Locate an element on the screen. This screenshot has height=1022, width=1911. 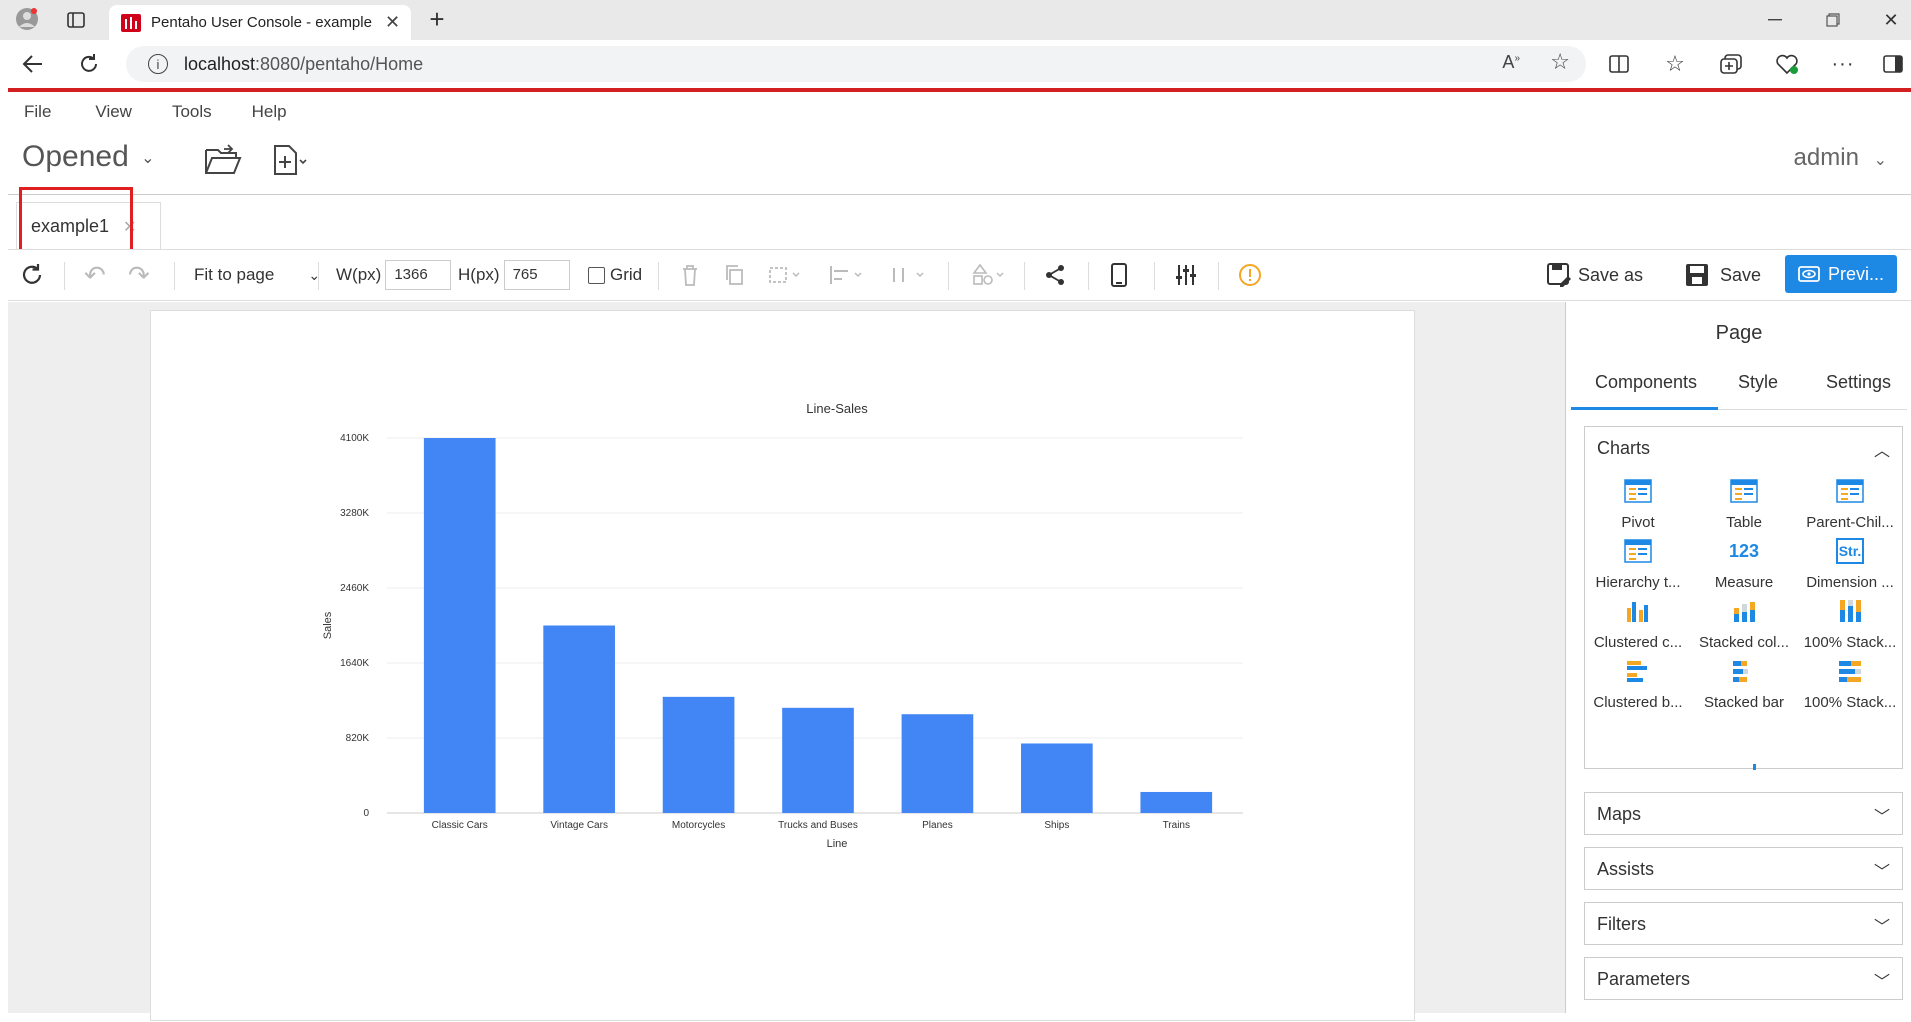
tab-settings: Settings is located at coordinates (1858, 382).